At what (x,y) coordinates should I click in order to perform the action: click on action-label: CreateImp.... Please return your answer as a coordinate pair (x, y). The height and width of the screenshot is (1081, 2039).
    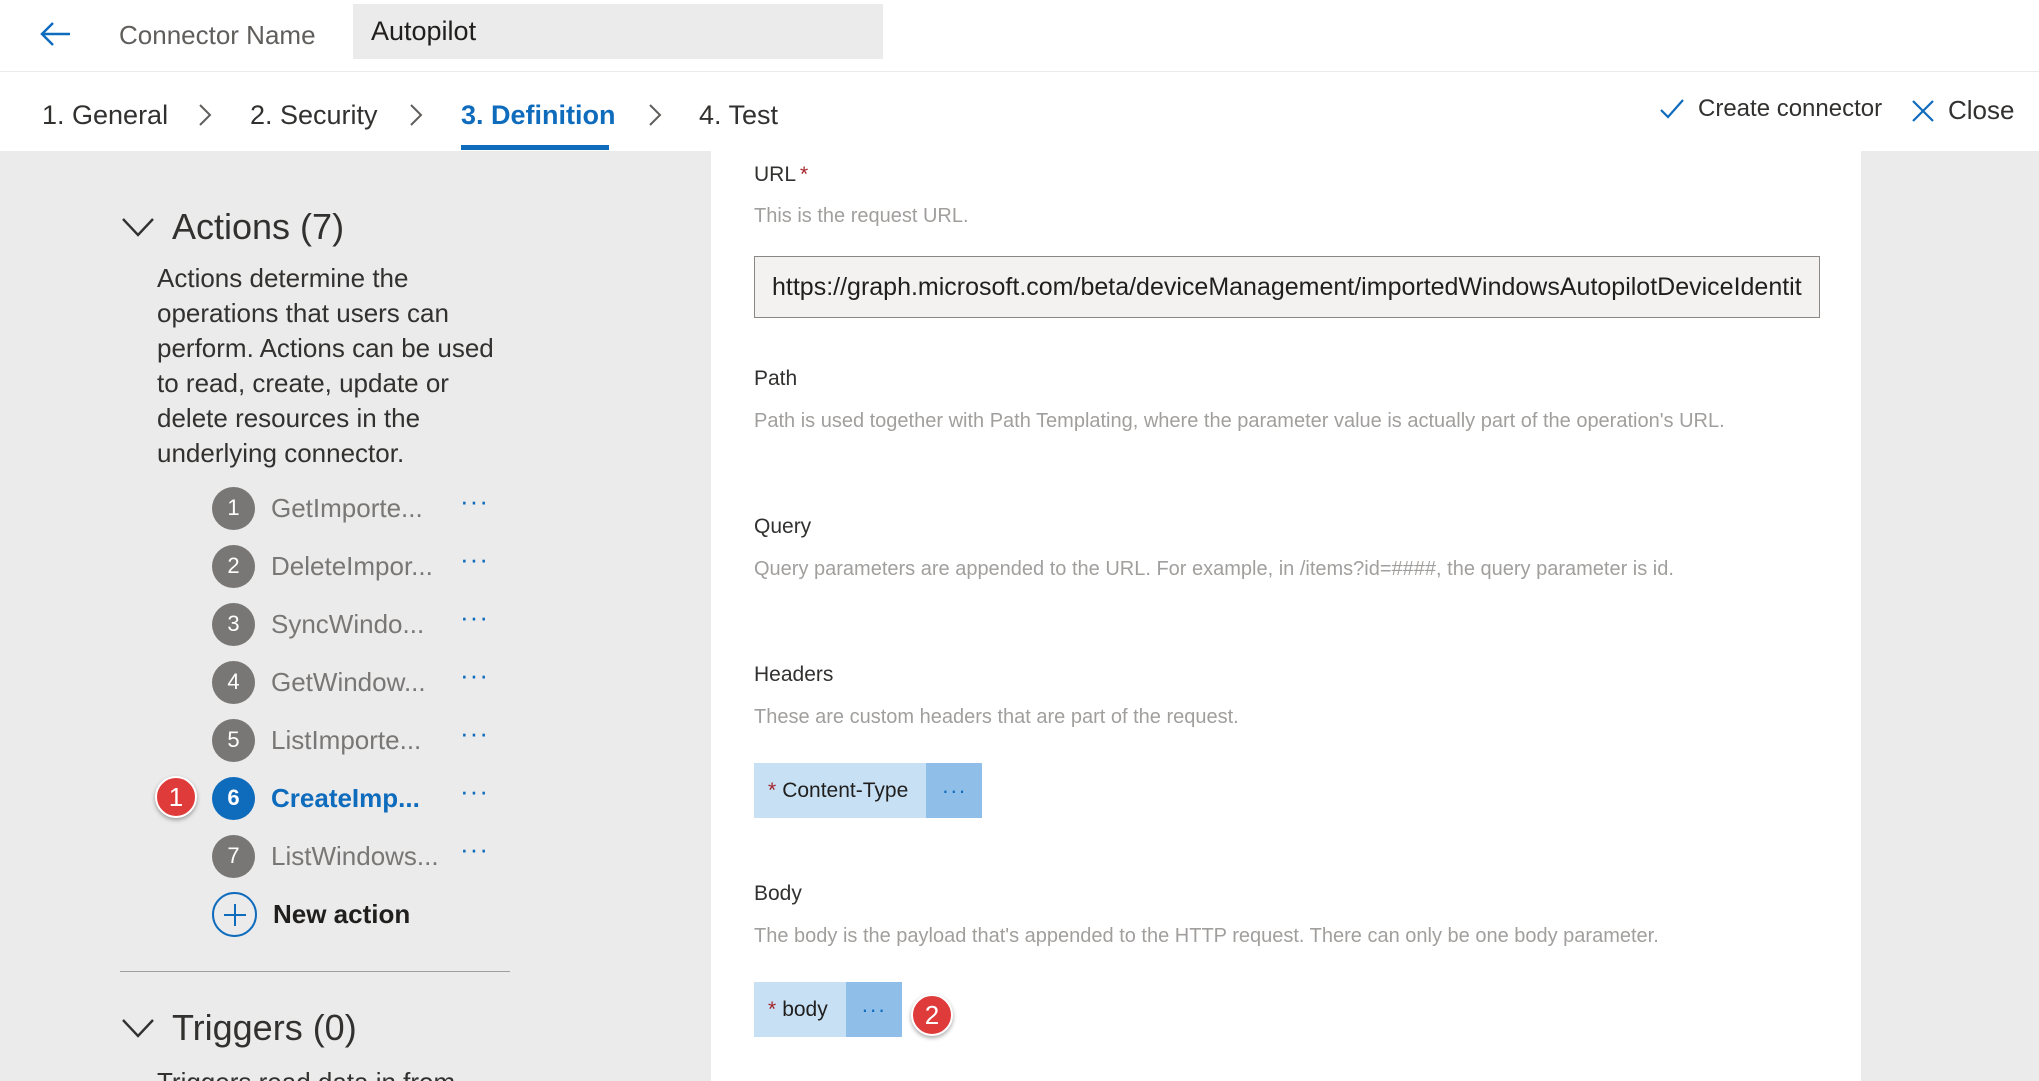
    Looking at the image, I should click on (345, 797).